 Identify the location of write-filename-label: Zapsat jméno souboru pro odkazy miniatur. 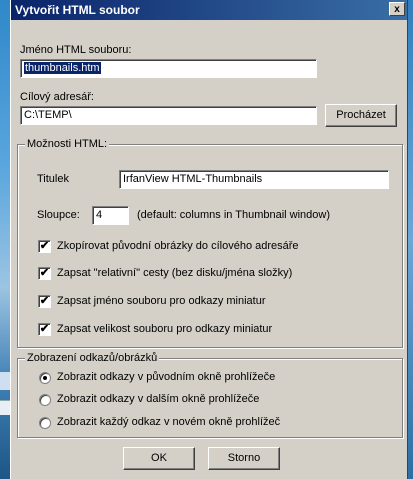
(161, 301).